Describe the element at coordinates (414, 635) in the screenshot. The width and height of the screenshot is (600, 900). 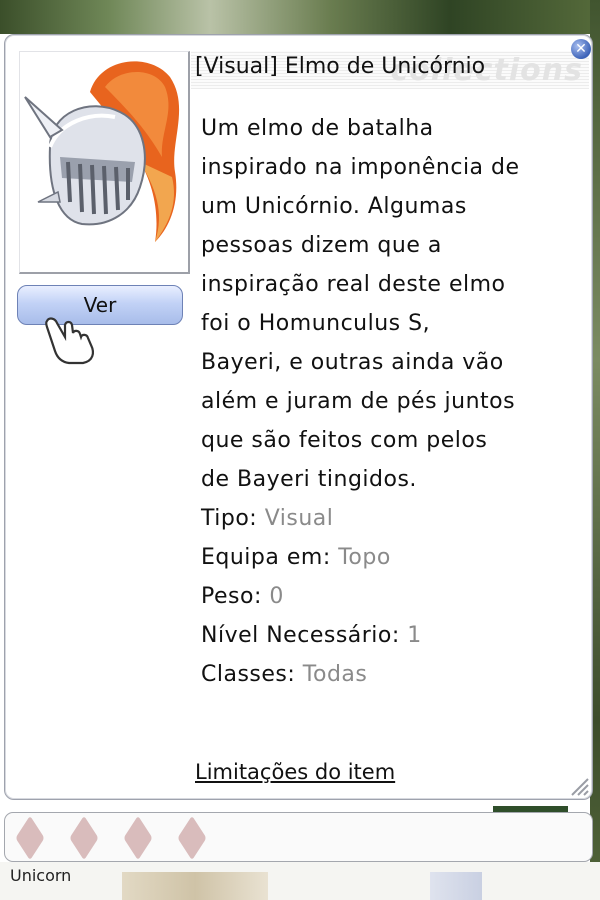
I see `property-value: 1` at that location.